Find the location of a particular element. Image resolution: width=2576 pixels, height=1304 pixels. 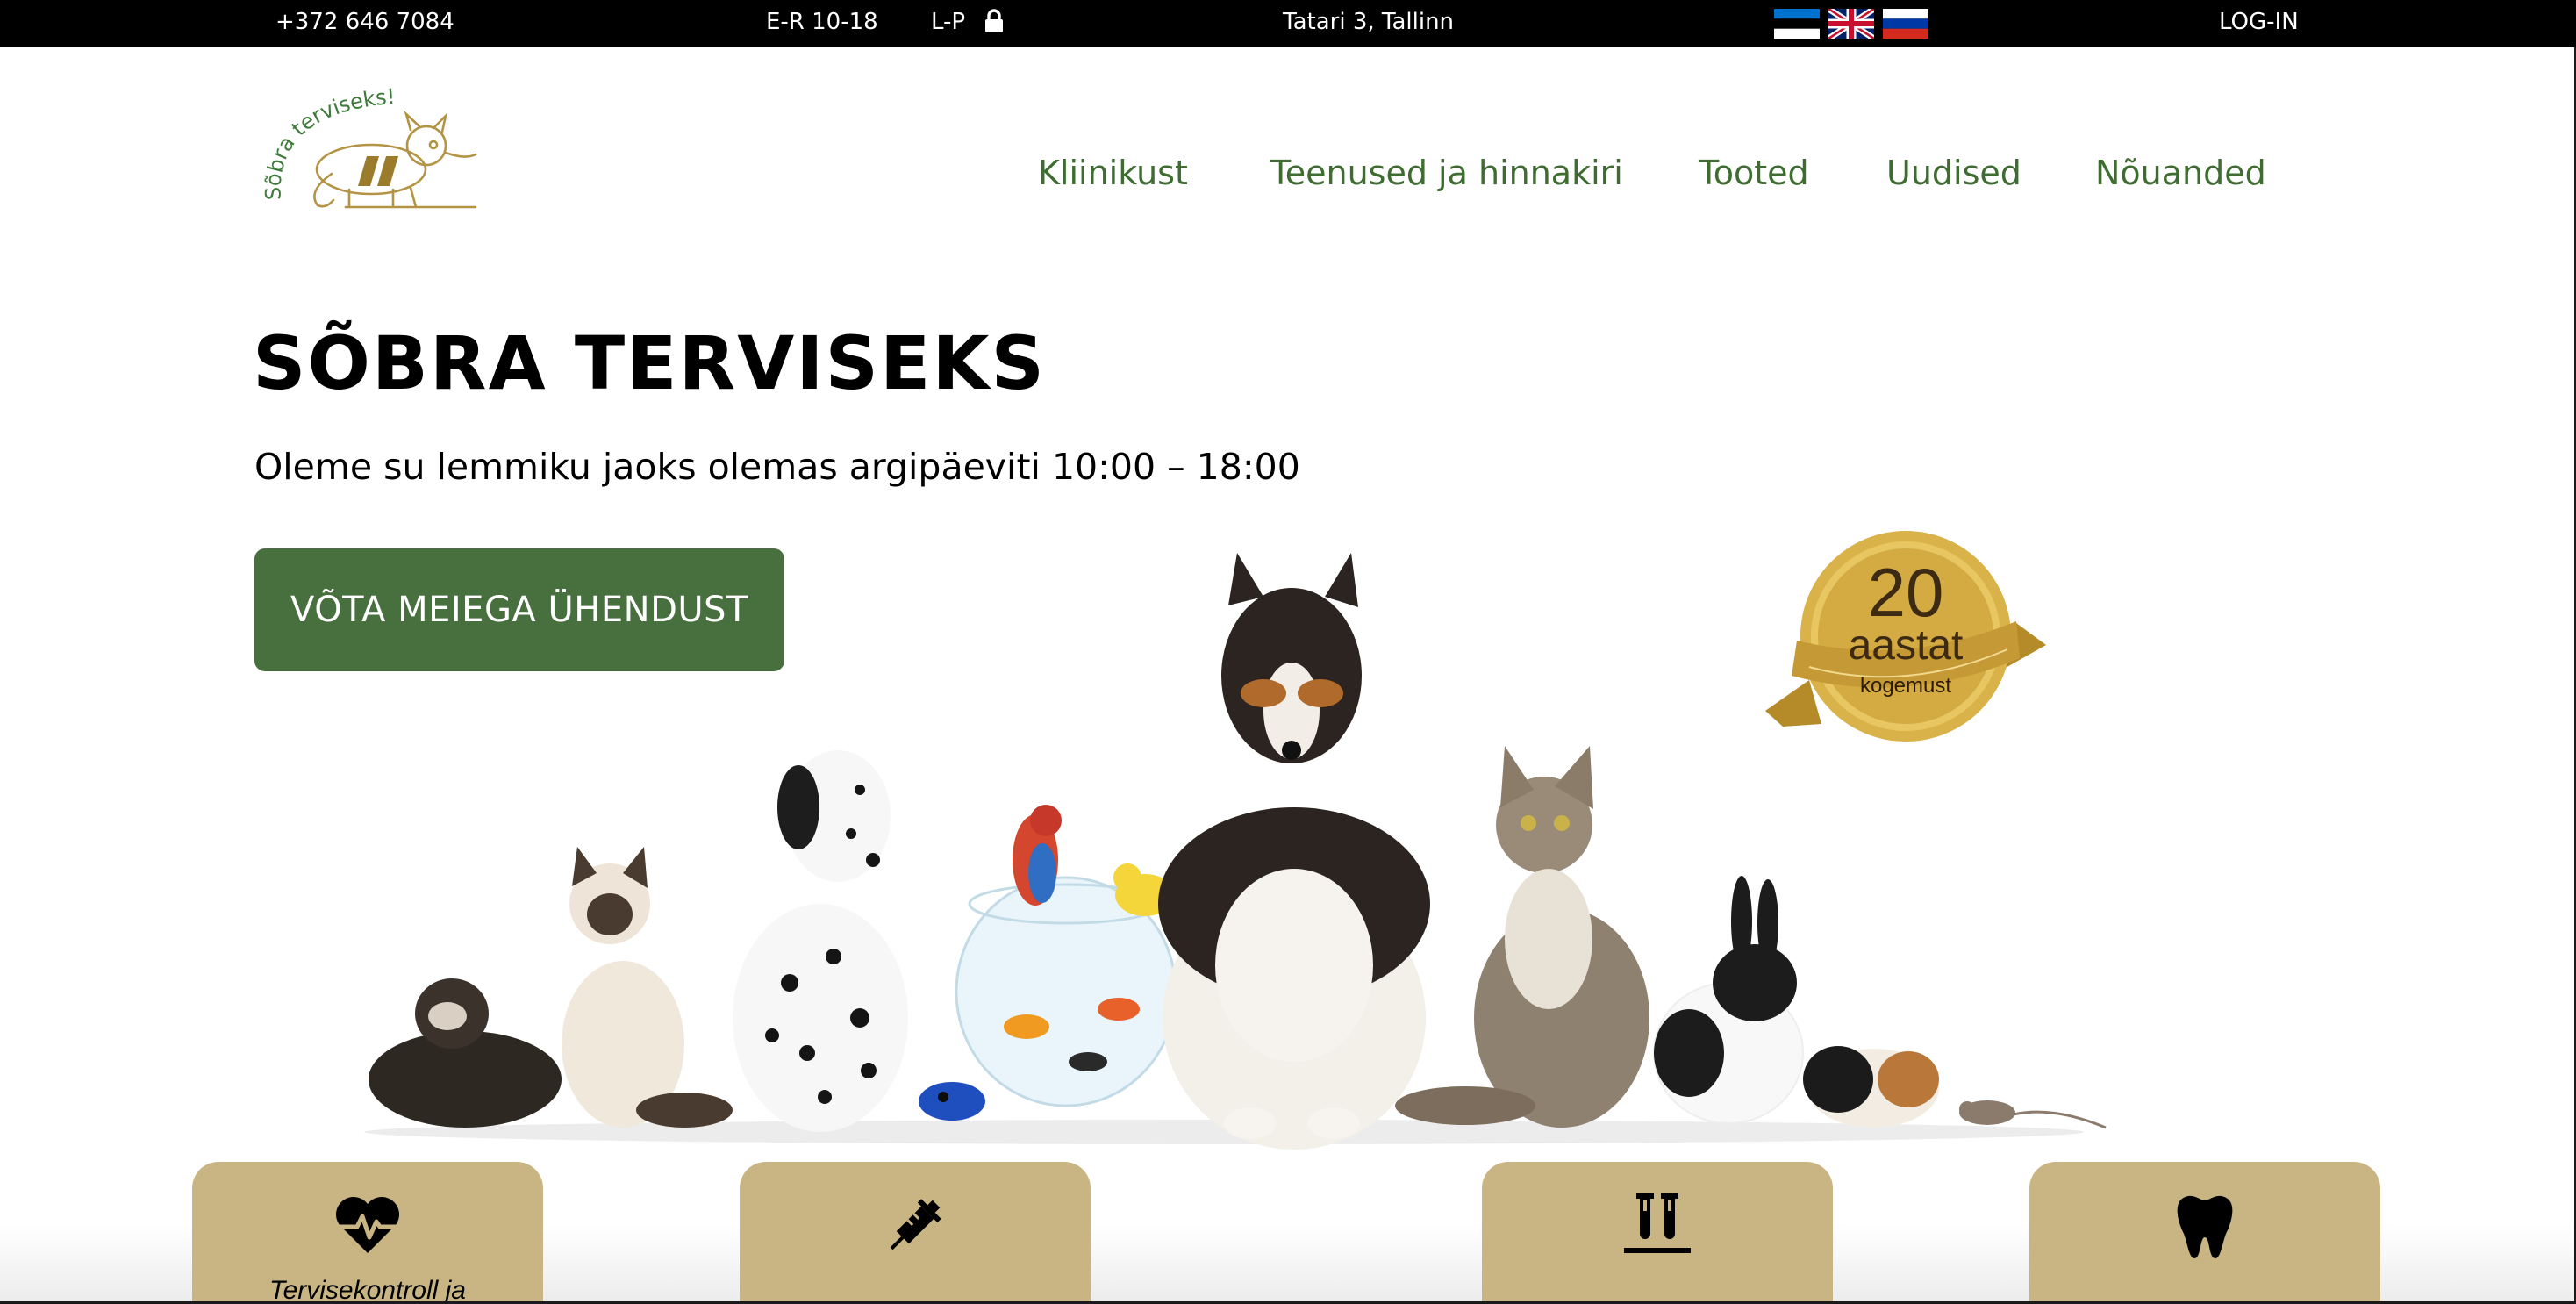

experience-badge: 20 aastat kogemust is located at coordinates (1906, 645).